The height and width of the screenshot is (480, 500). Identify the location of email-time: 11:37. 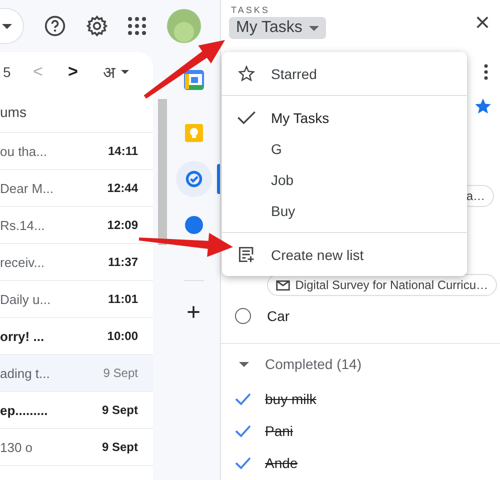
(123, 262).